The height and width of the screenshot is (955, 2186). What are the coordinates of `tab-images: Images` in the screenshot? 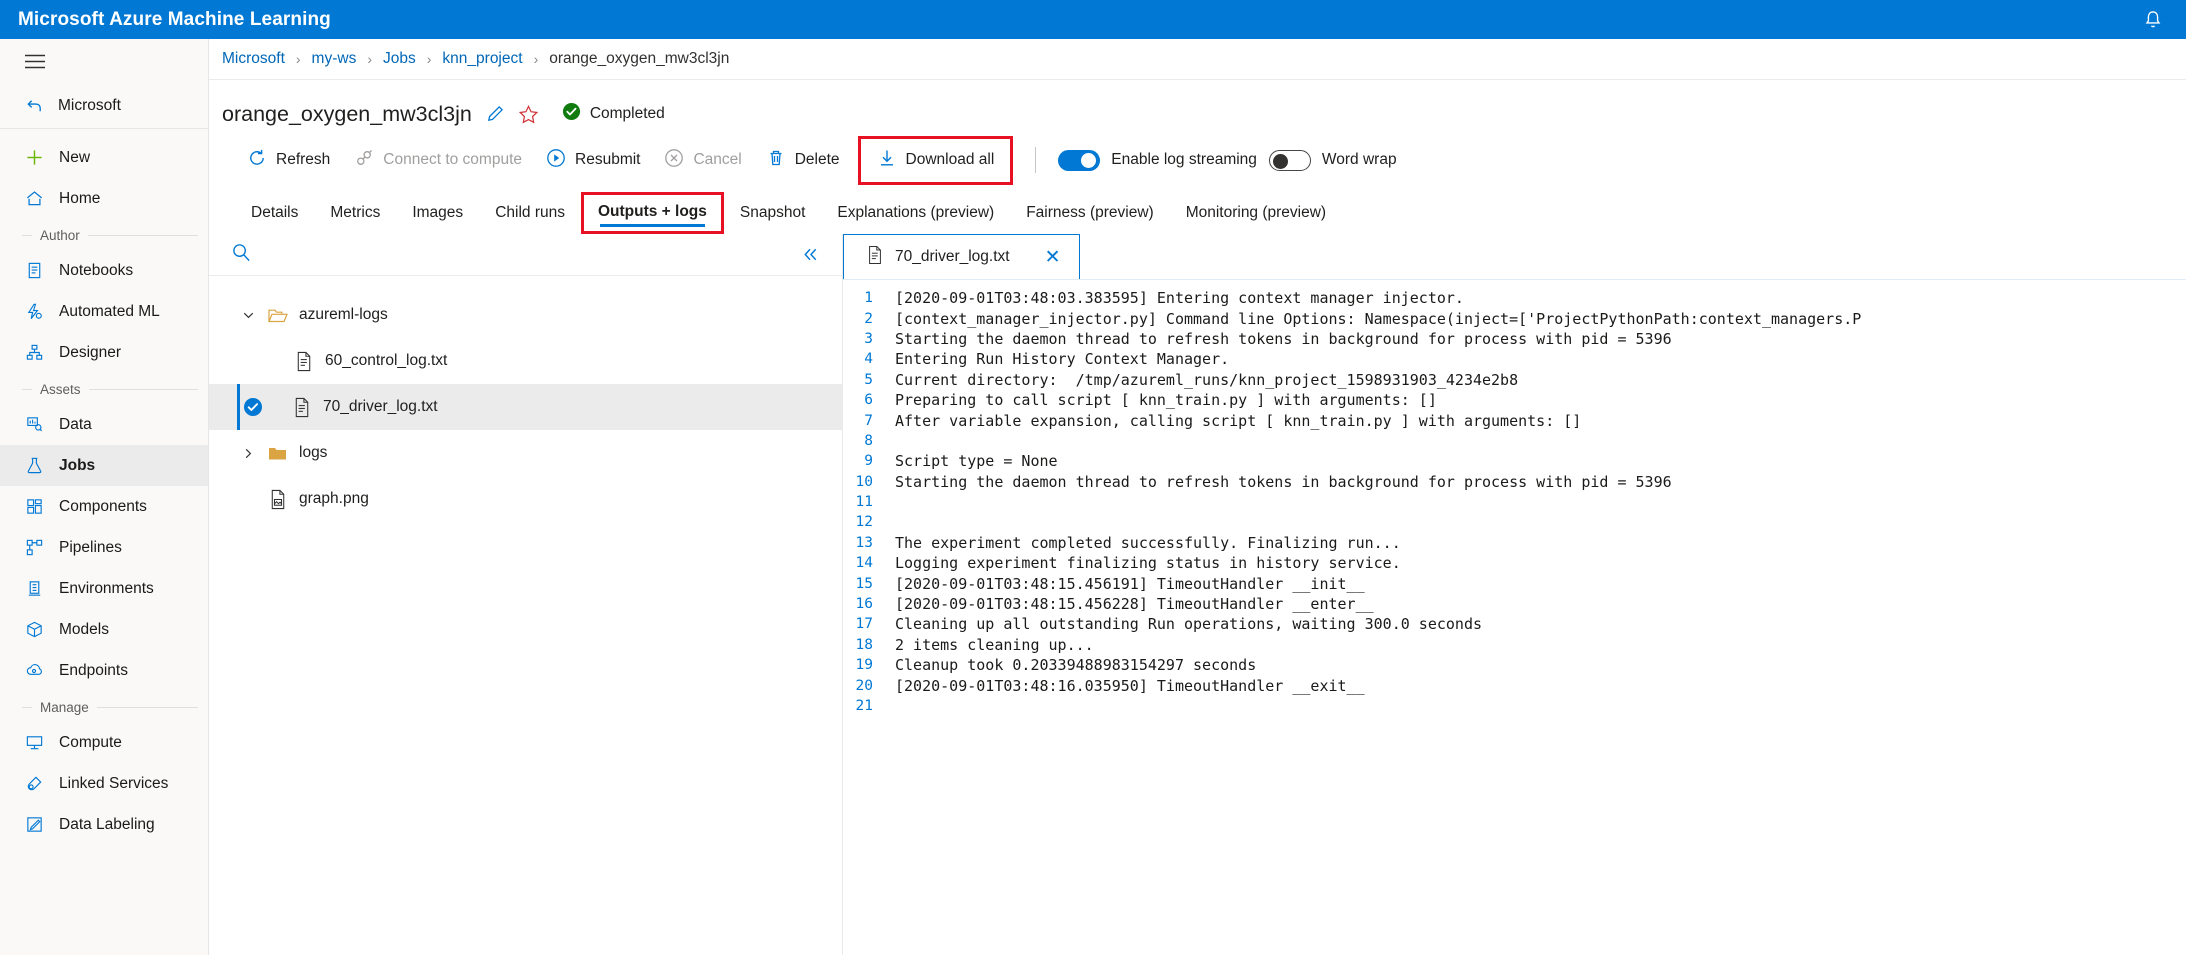 It's located at (437, 214).